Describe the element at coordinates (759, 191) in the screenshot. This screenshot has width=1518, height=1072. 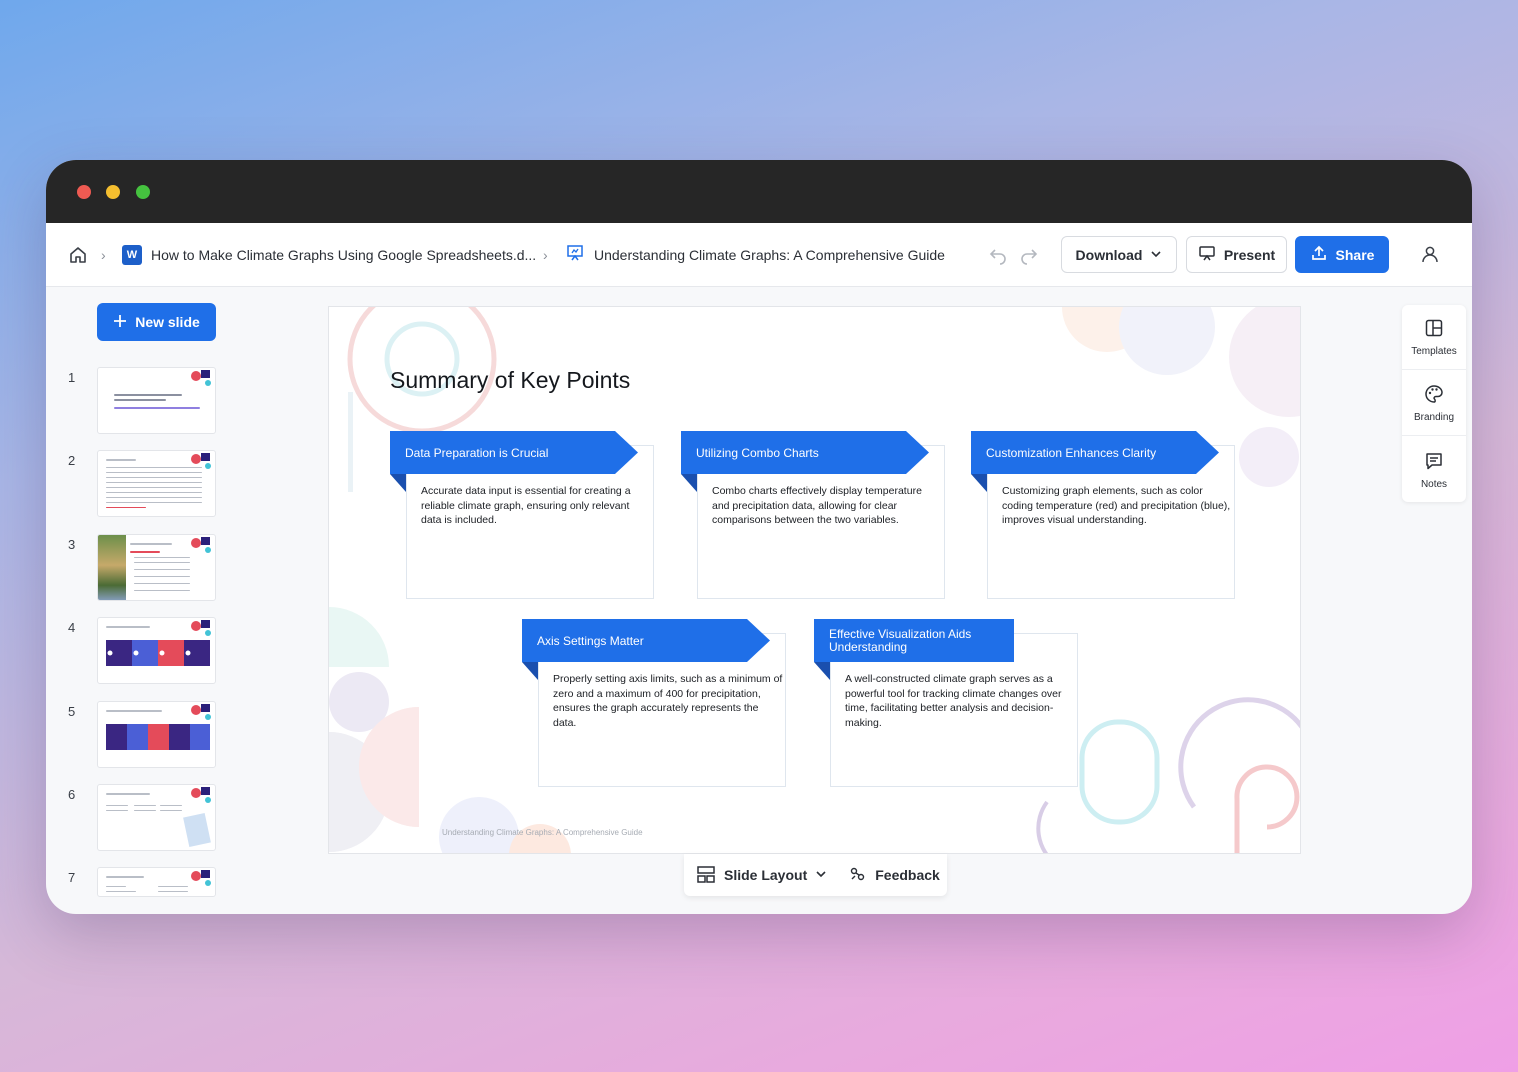
I see `title-bar` at that location.